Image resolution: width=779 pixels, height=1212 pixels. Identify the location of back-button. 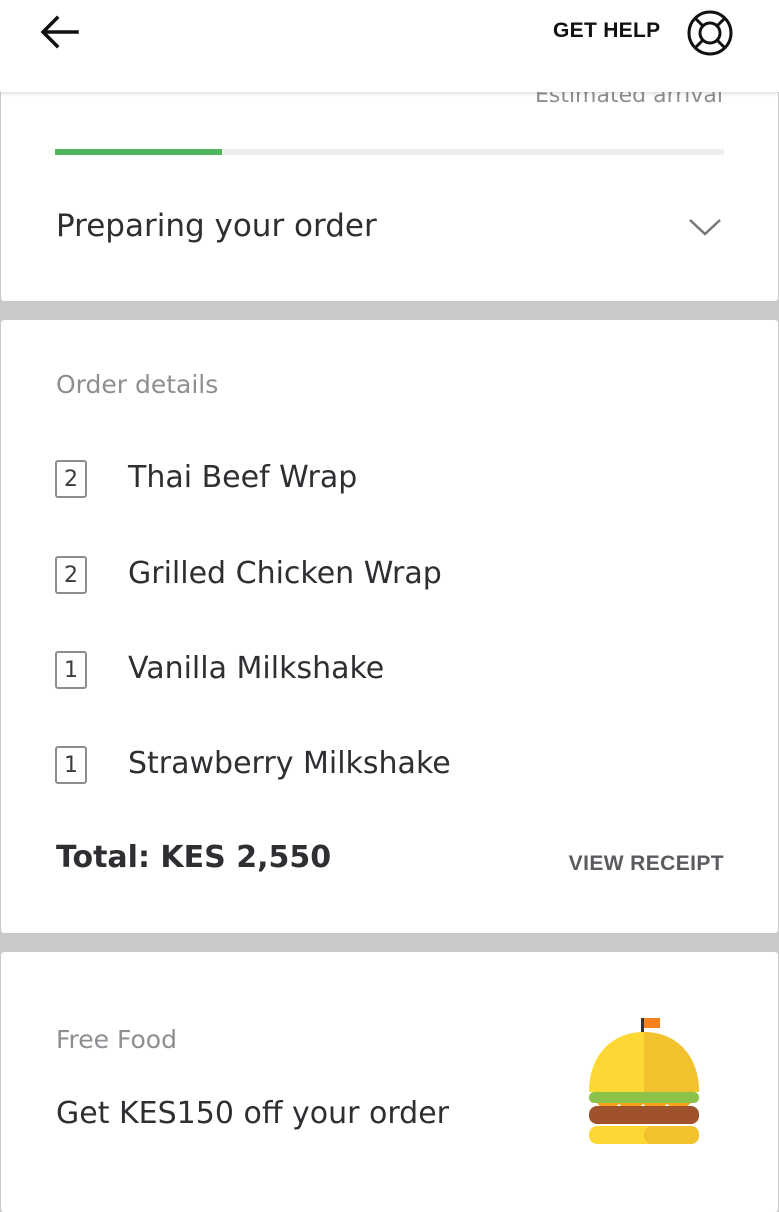
(60, 32).